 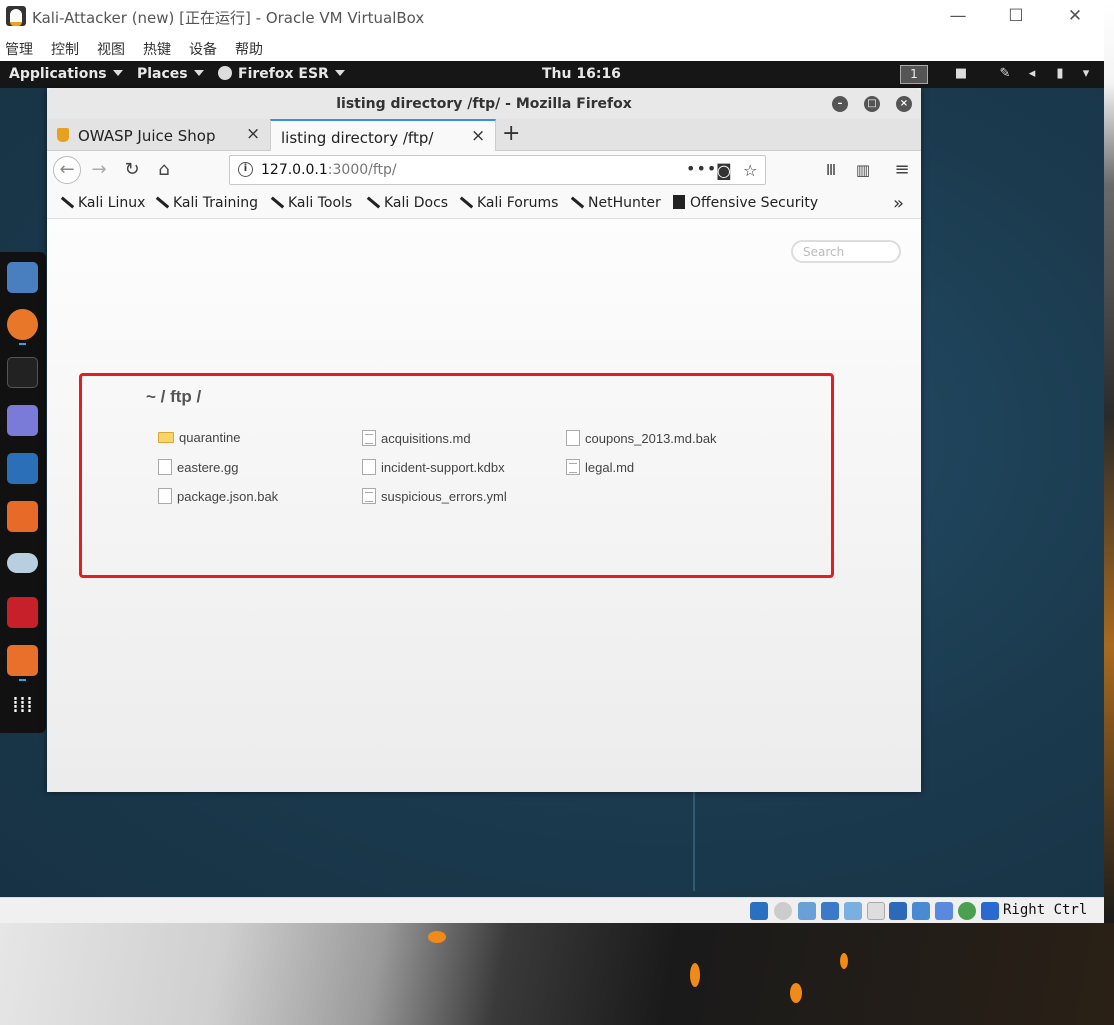 What do you see at coordinates (19, 49) in the screenshot?
I see `menu-manage: 管理` at bounding box center [19, 49].